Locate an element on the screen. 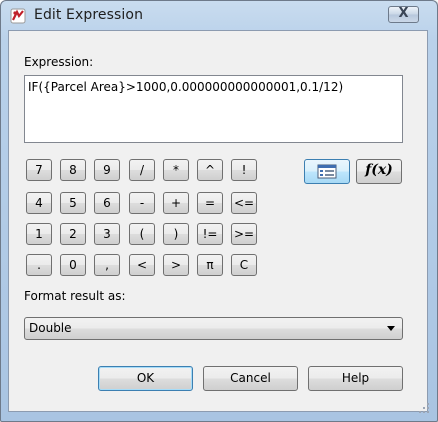  key-less-equal-button: <= is located at coordinates (244, 203).